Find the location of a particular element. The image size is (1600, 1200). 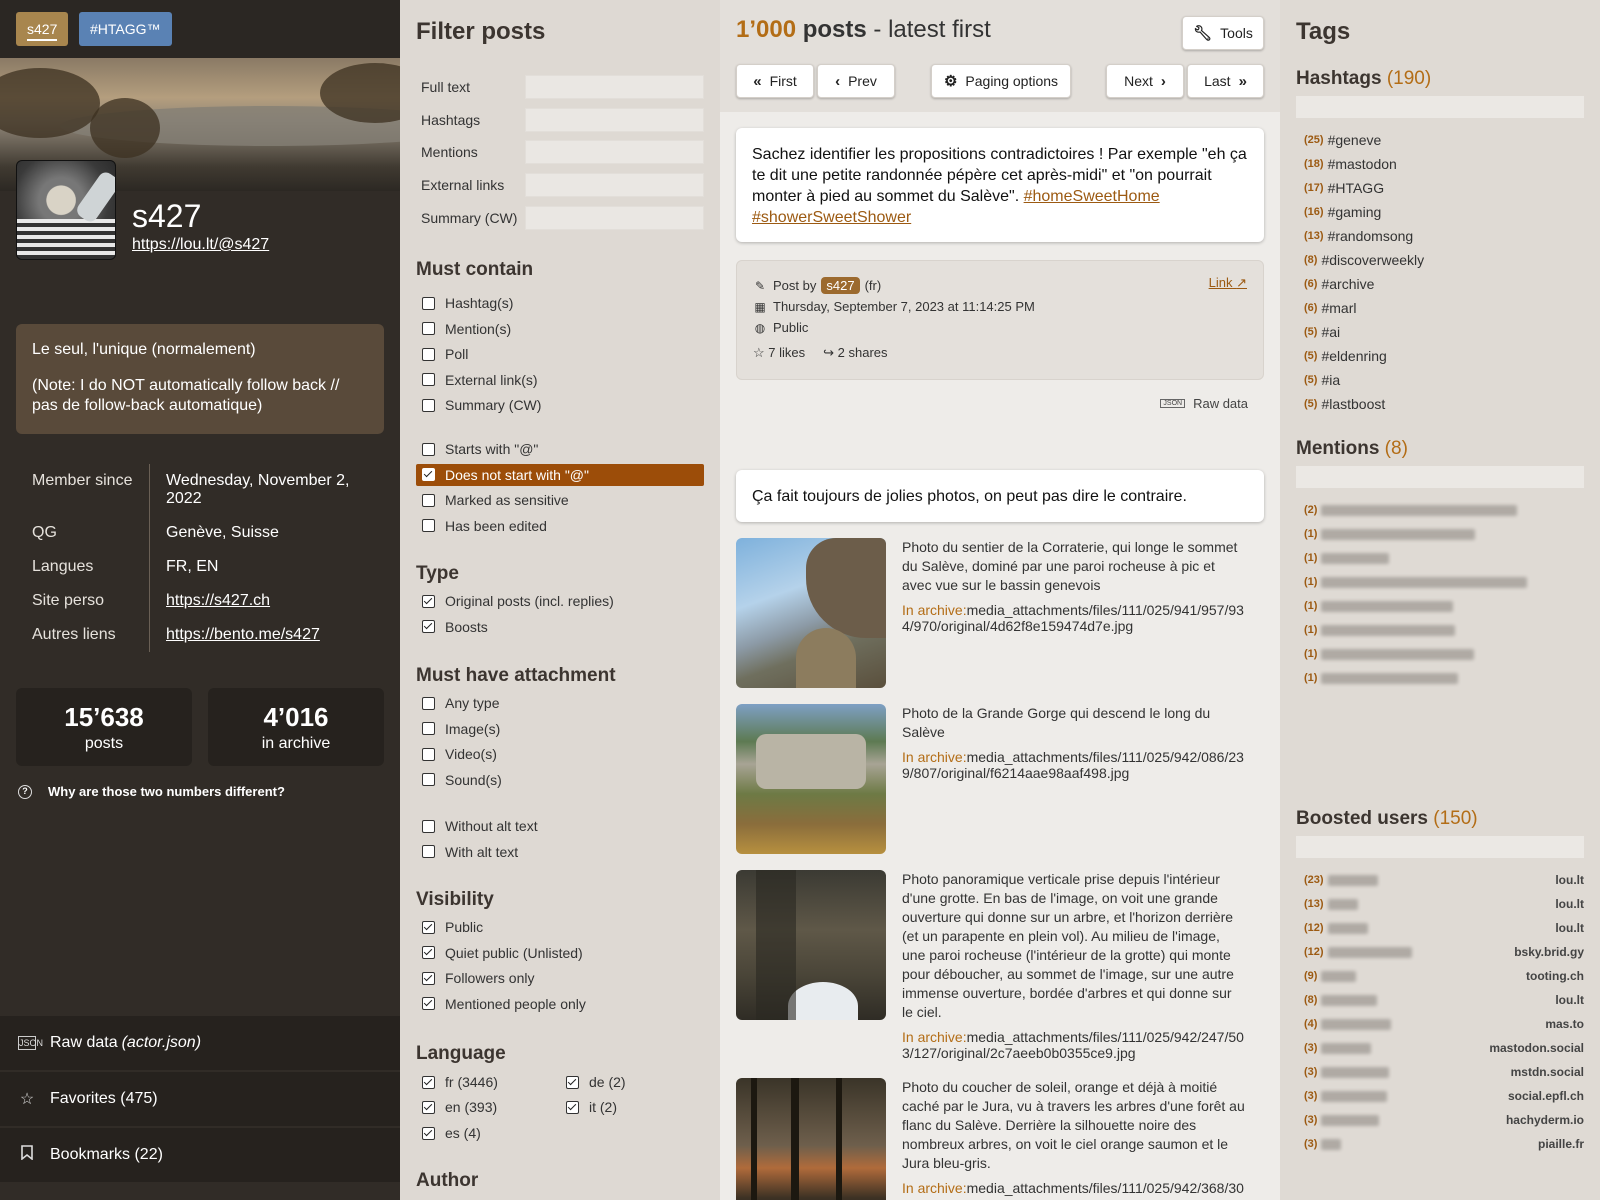

hashtag-item: (17) #HTAGG is located at coordinates (1444, 188).